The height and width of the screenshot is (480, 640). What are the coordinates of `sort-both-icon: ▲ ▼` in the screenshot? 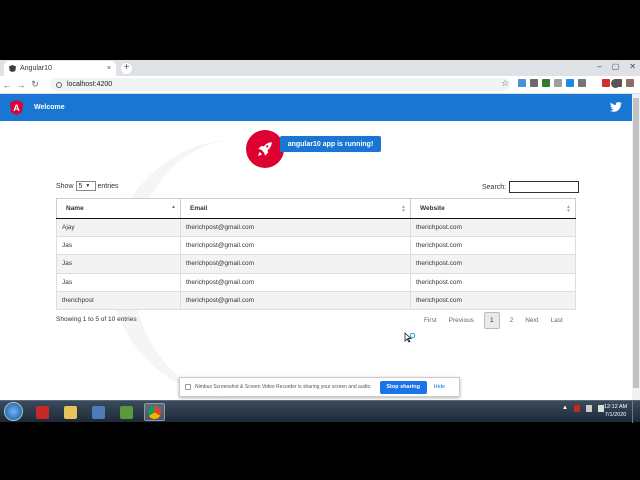 It's located at (568, 209).